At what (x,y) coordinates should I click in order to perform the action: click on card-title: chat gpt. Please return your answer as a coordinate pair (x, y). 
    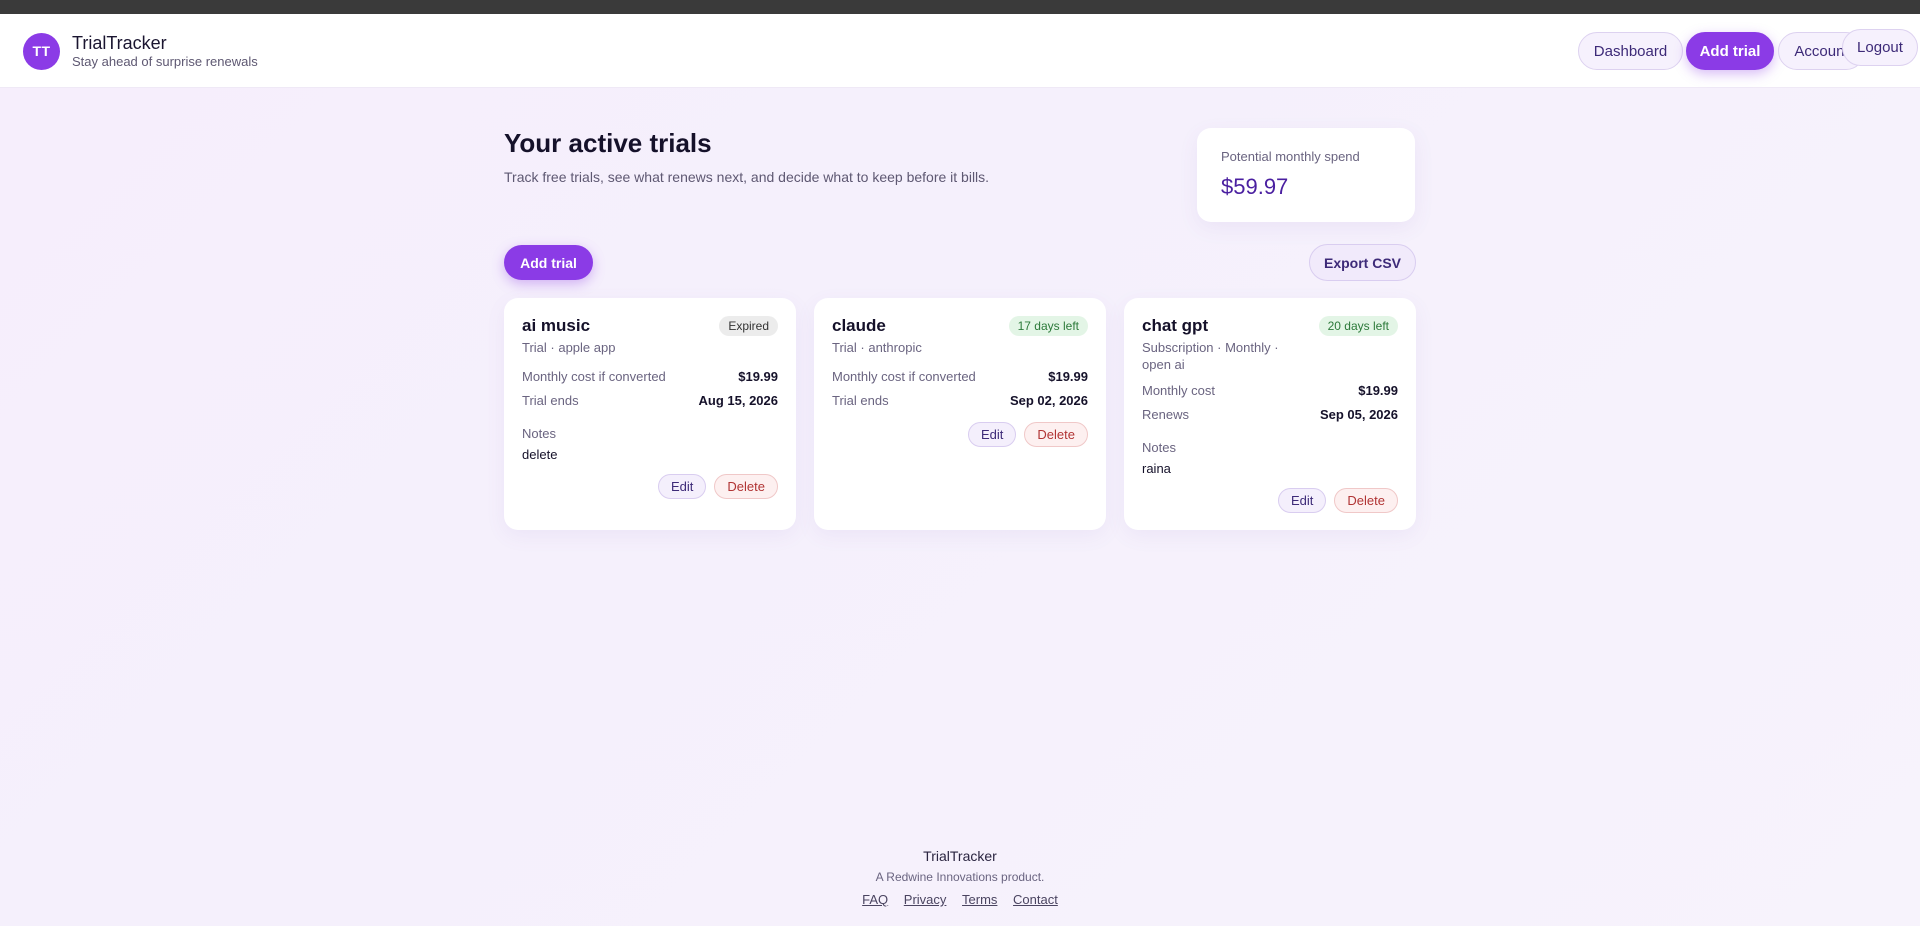
    Looking at the image, I should click on (1175, 325).